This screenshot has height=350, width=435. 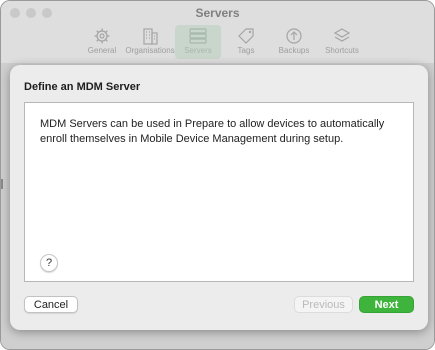 What do you see at coordinates (323, 304) in the screenshot?
I see `previous-button: Previous` at bounding box center [323, 304].